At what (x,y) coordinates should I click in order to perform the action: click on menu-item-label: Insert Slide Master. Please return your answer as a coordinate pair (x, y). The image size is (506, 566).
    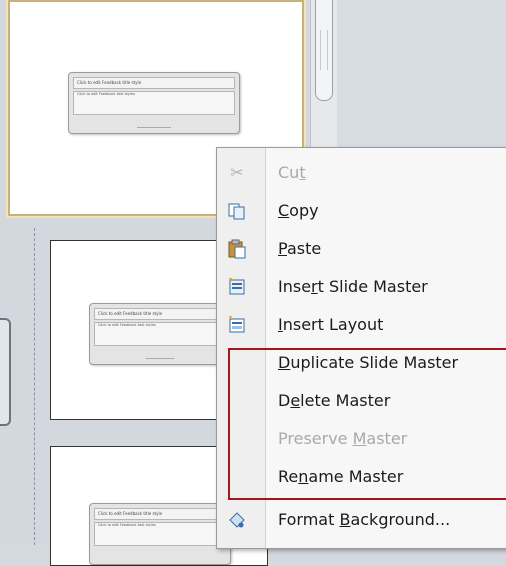
    Looking at the image, I should click on (353, 286).